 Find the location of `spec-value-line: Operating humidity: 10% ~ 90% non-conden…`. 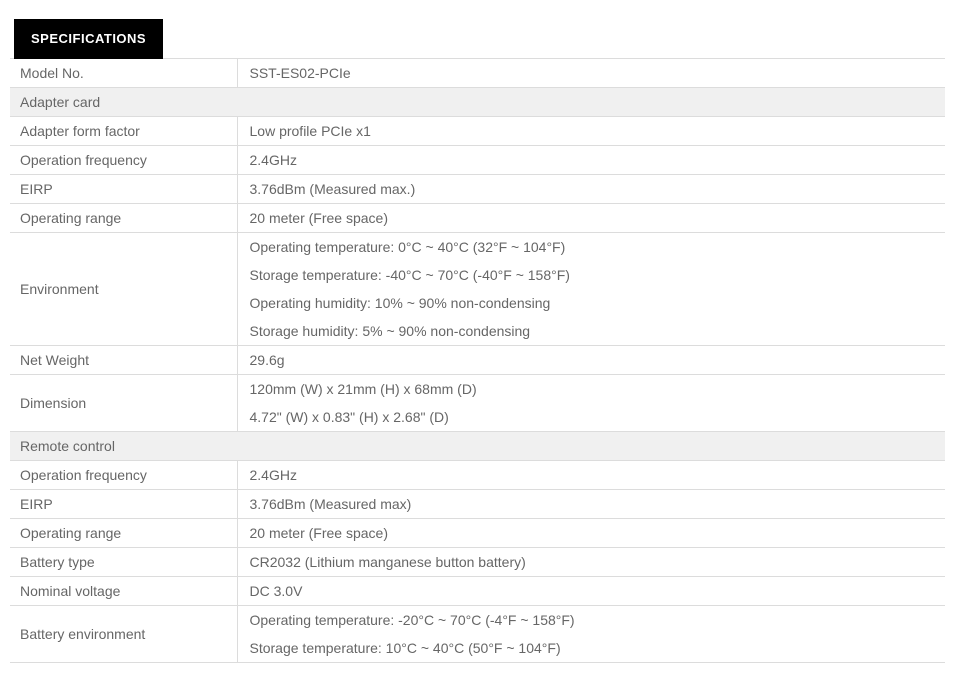

spec-value-line: Operating humidity: 10% ~ 90% non-conden… is located at coordinates (400, 303).